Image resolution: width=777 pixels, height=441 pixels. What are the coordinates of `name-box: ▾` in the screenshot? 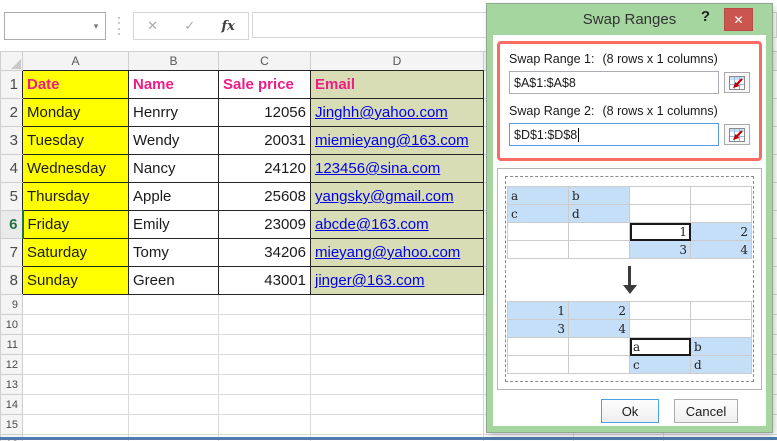 It's located at (55, 26).